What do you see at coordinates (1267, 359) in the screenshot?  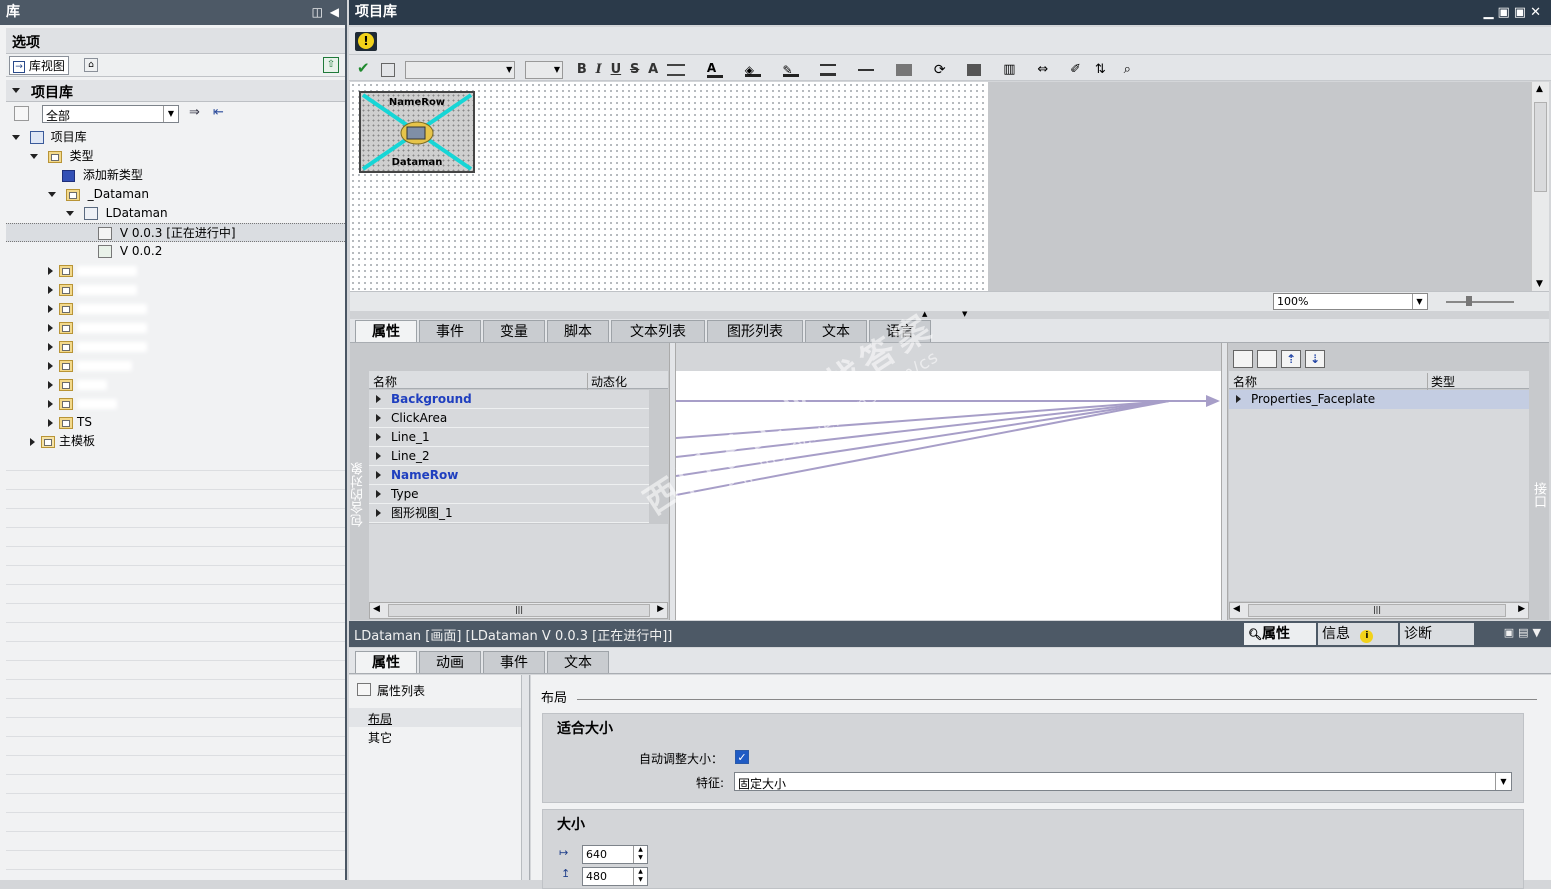 I see `add-event-icon` at bounding box center [1267, 359].